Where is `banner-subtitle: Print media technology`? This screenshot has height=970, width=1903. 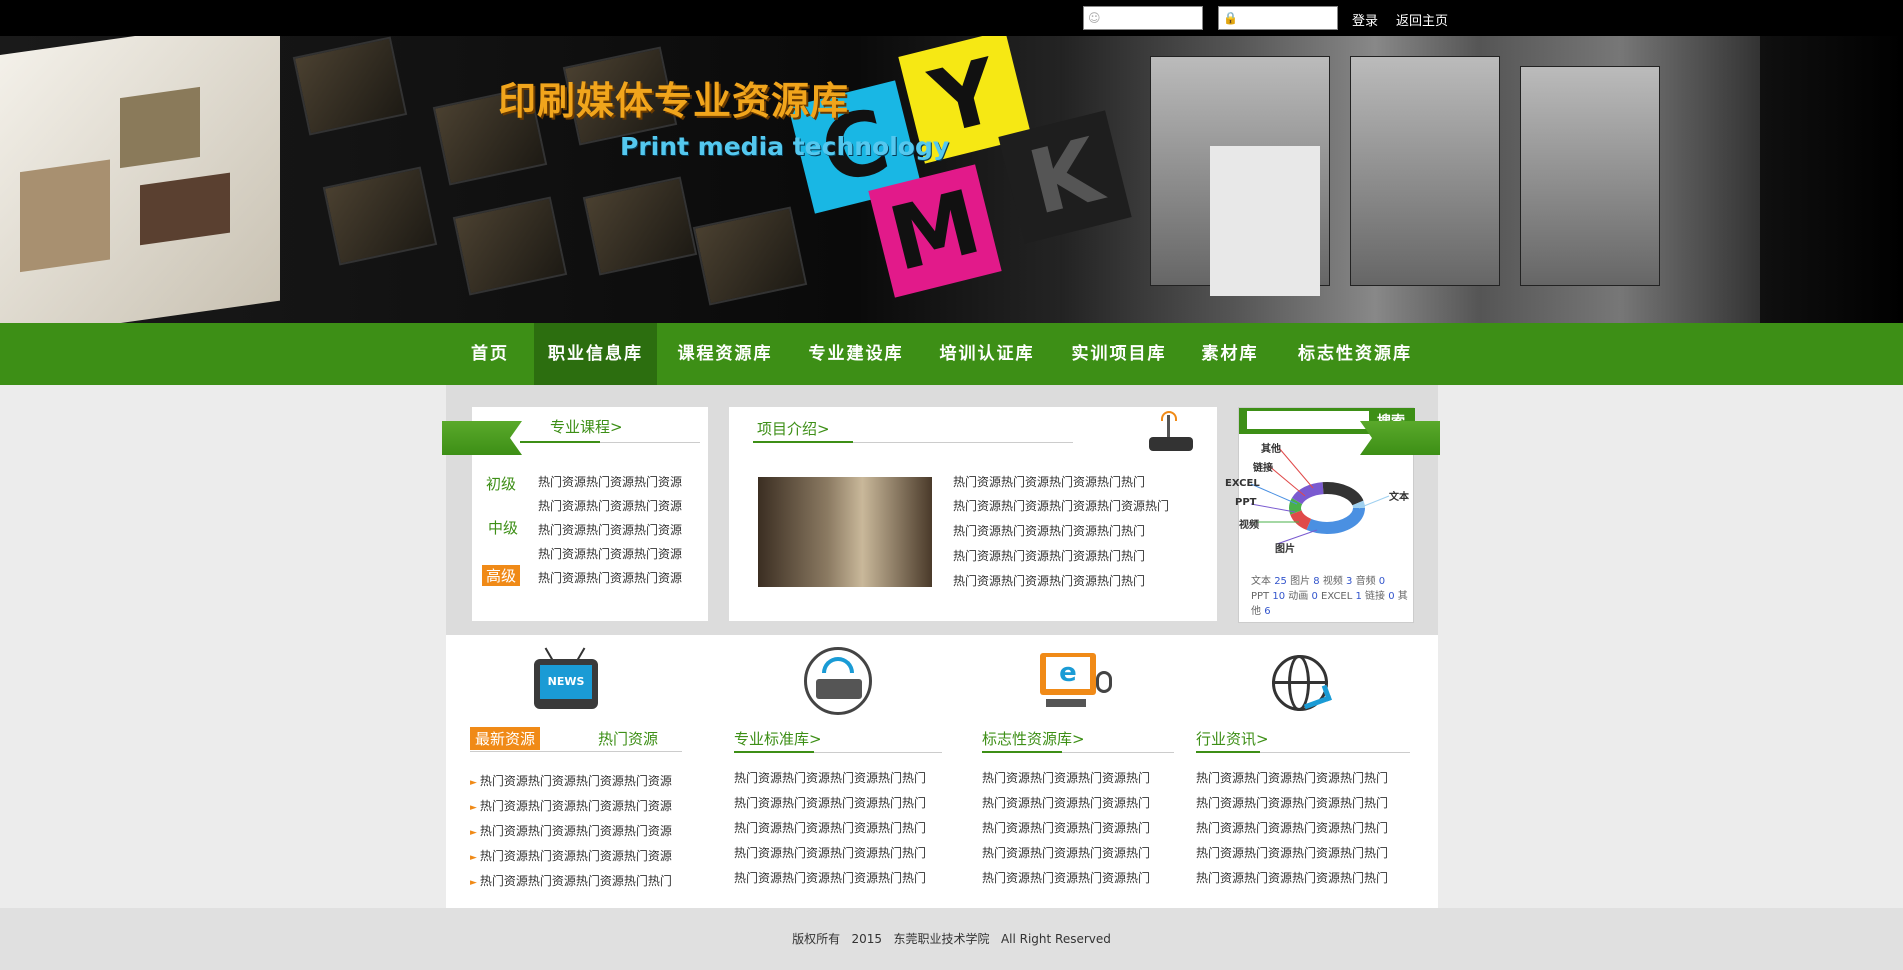
banner-subtitle: Print media technology is located at coordinates (785, 146).